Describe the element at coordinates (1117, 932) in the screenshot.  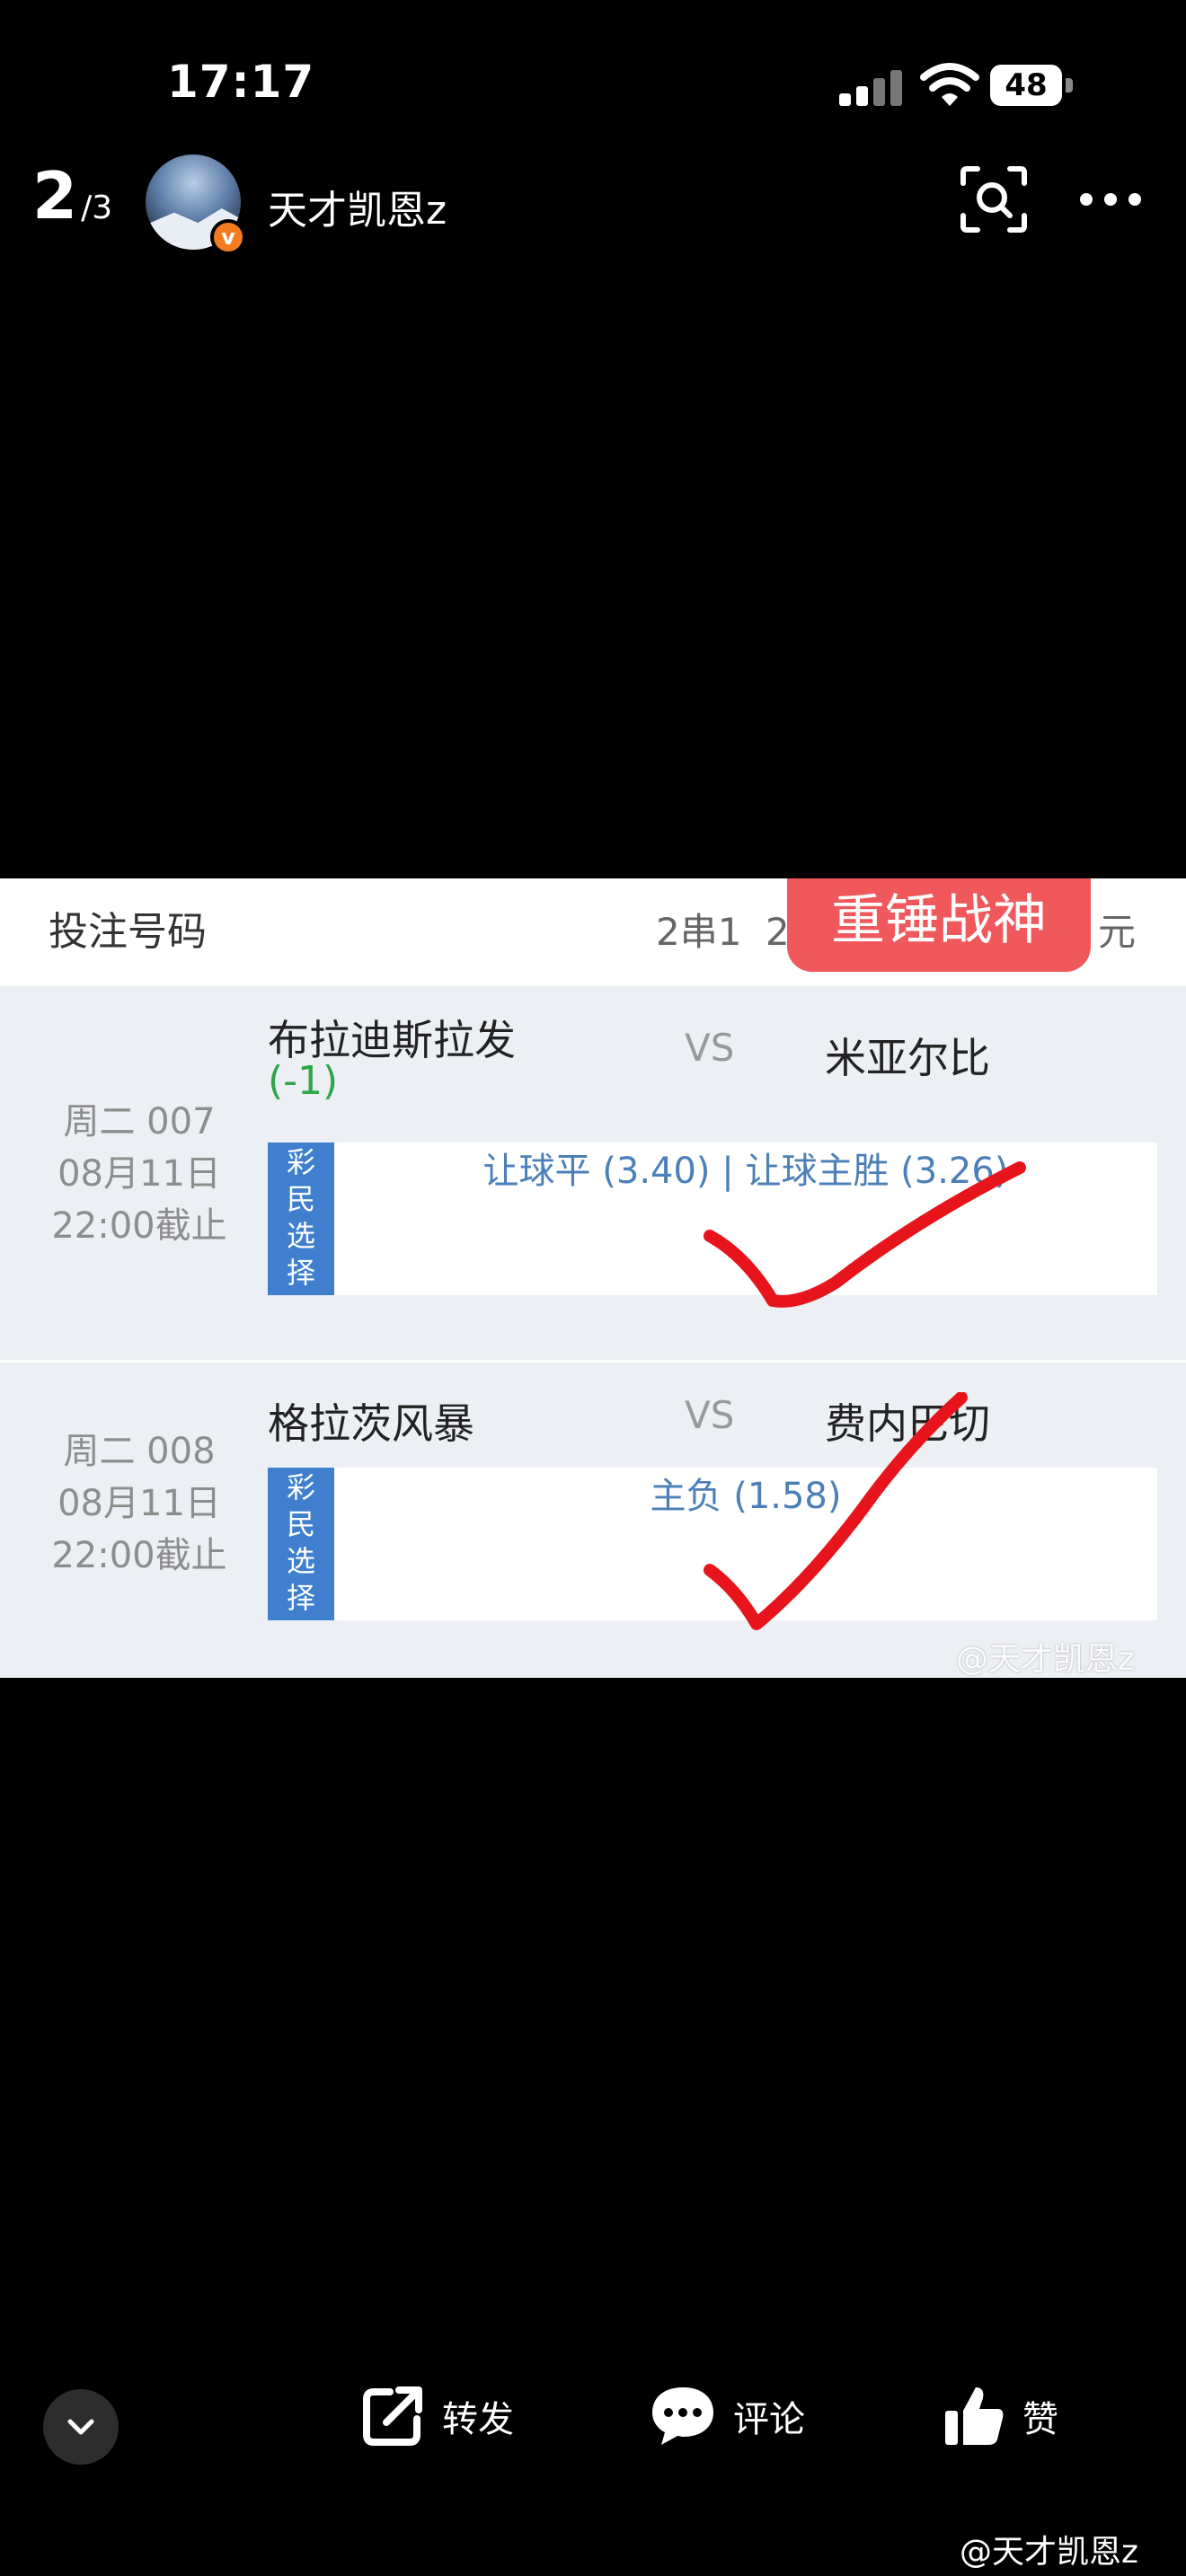
I see `currency-unit: 元` at that location.